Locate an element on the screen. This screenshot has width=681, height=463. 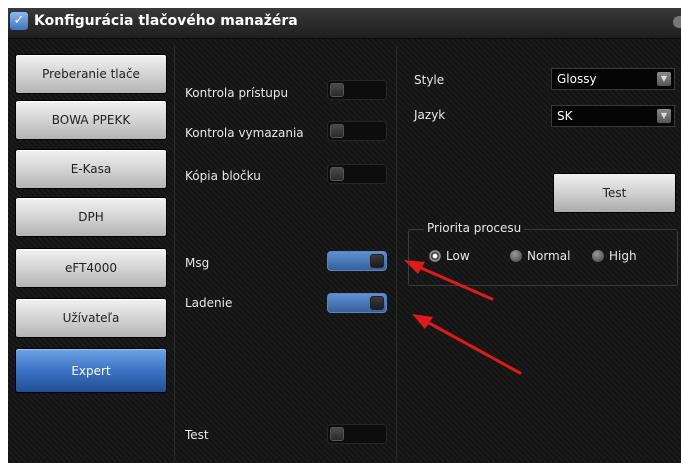
annotation-arrows is located at coordinates (463, 317).